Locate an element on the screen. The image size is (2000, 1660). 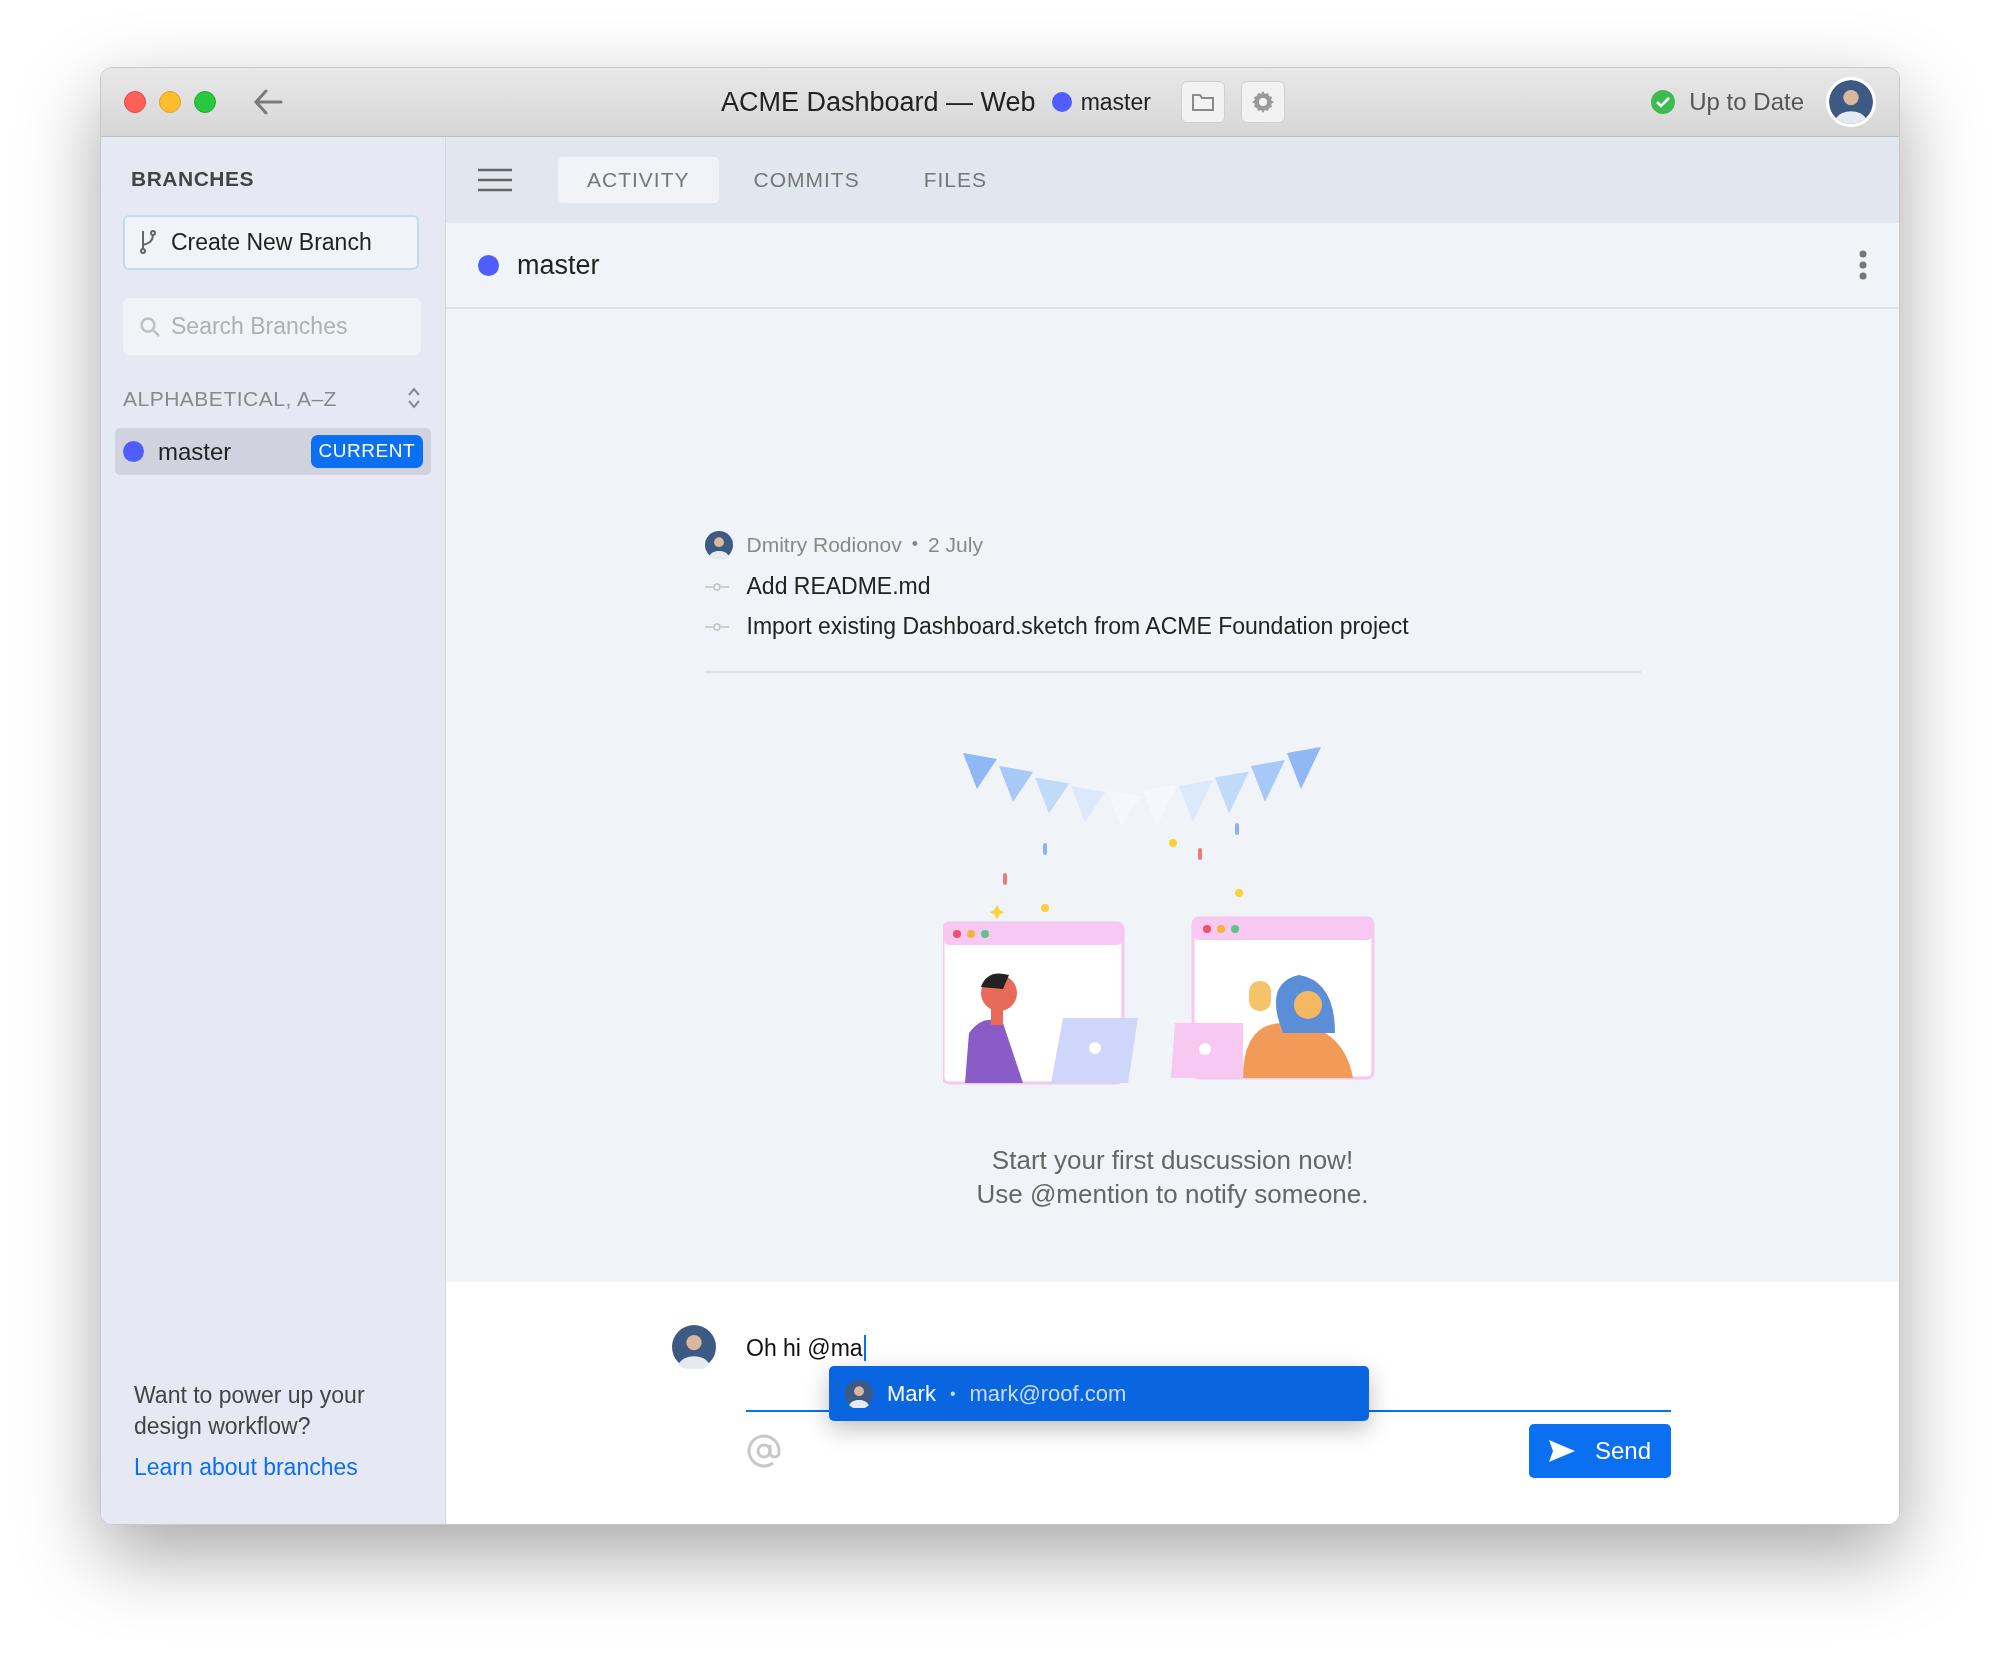
sync-status: Up to Date is located at coordinates (1746, 102).